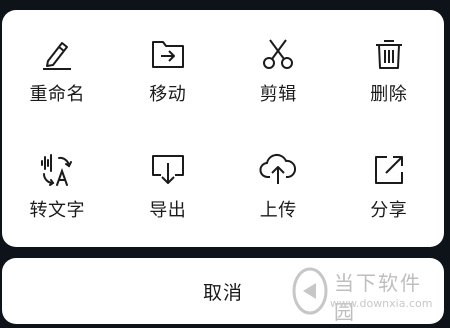 This screenshot has width=450, height=328. What do you see at coordinates (278, 94) in the screenshot?
I see `clip-label: 剪辑` at bounding box center [278, 94].